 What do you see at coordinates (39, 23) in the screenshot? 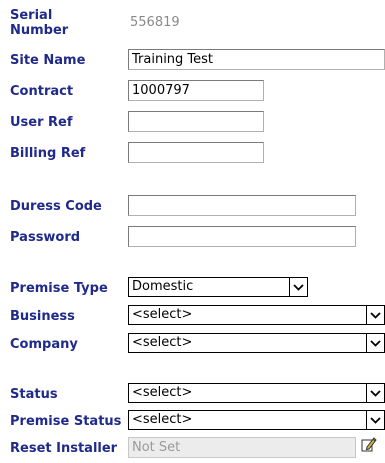
I see `serial-number-label: Serial Number` at bounding box center [39, 23].